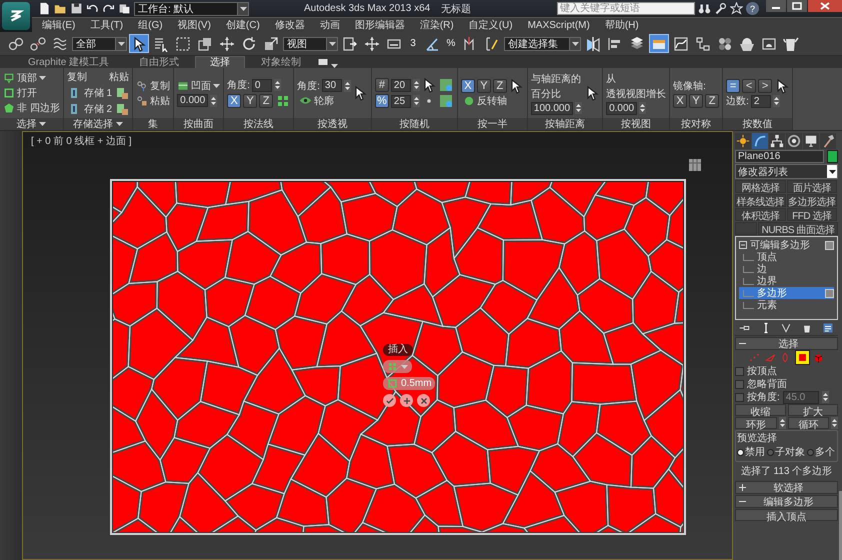  Describe the element at coordinates (492, 101) in the screenshot. I see `flip-axis-checkbox: 反转轴` at that location.